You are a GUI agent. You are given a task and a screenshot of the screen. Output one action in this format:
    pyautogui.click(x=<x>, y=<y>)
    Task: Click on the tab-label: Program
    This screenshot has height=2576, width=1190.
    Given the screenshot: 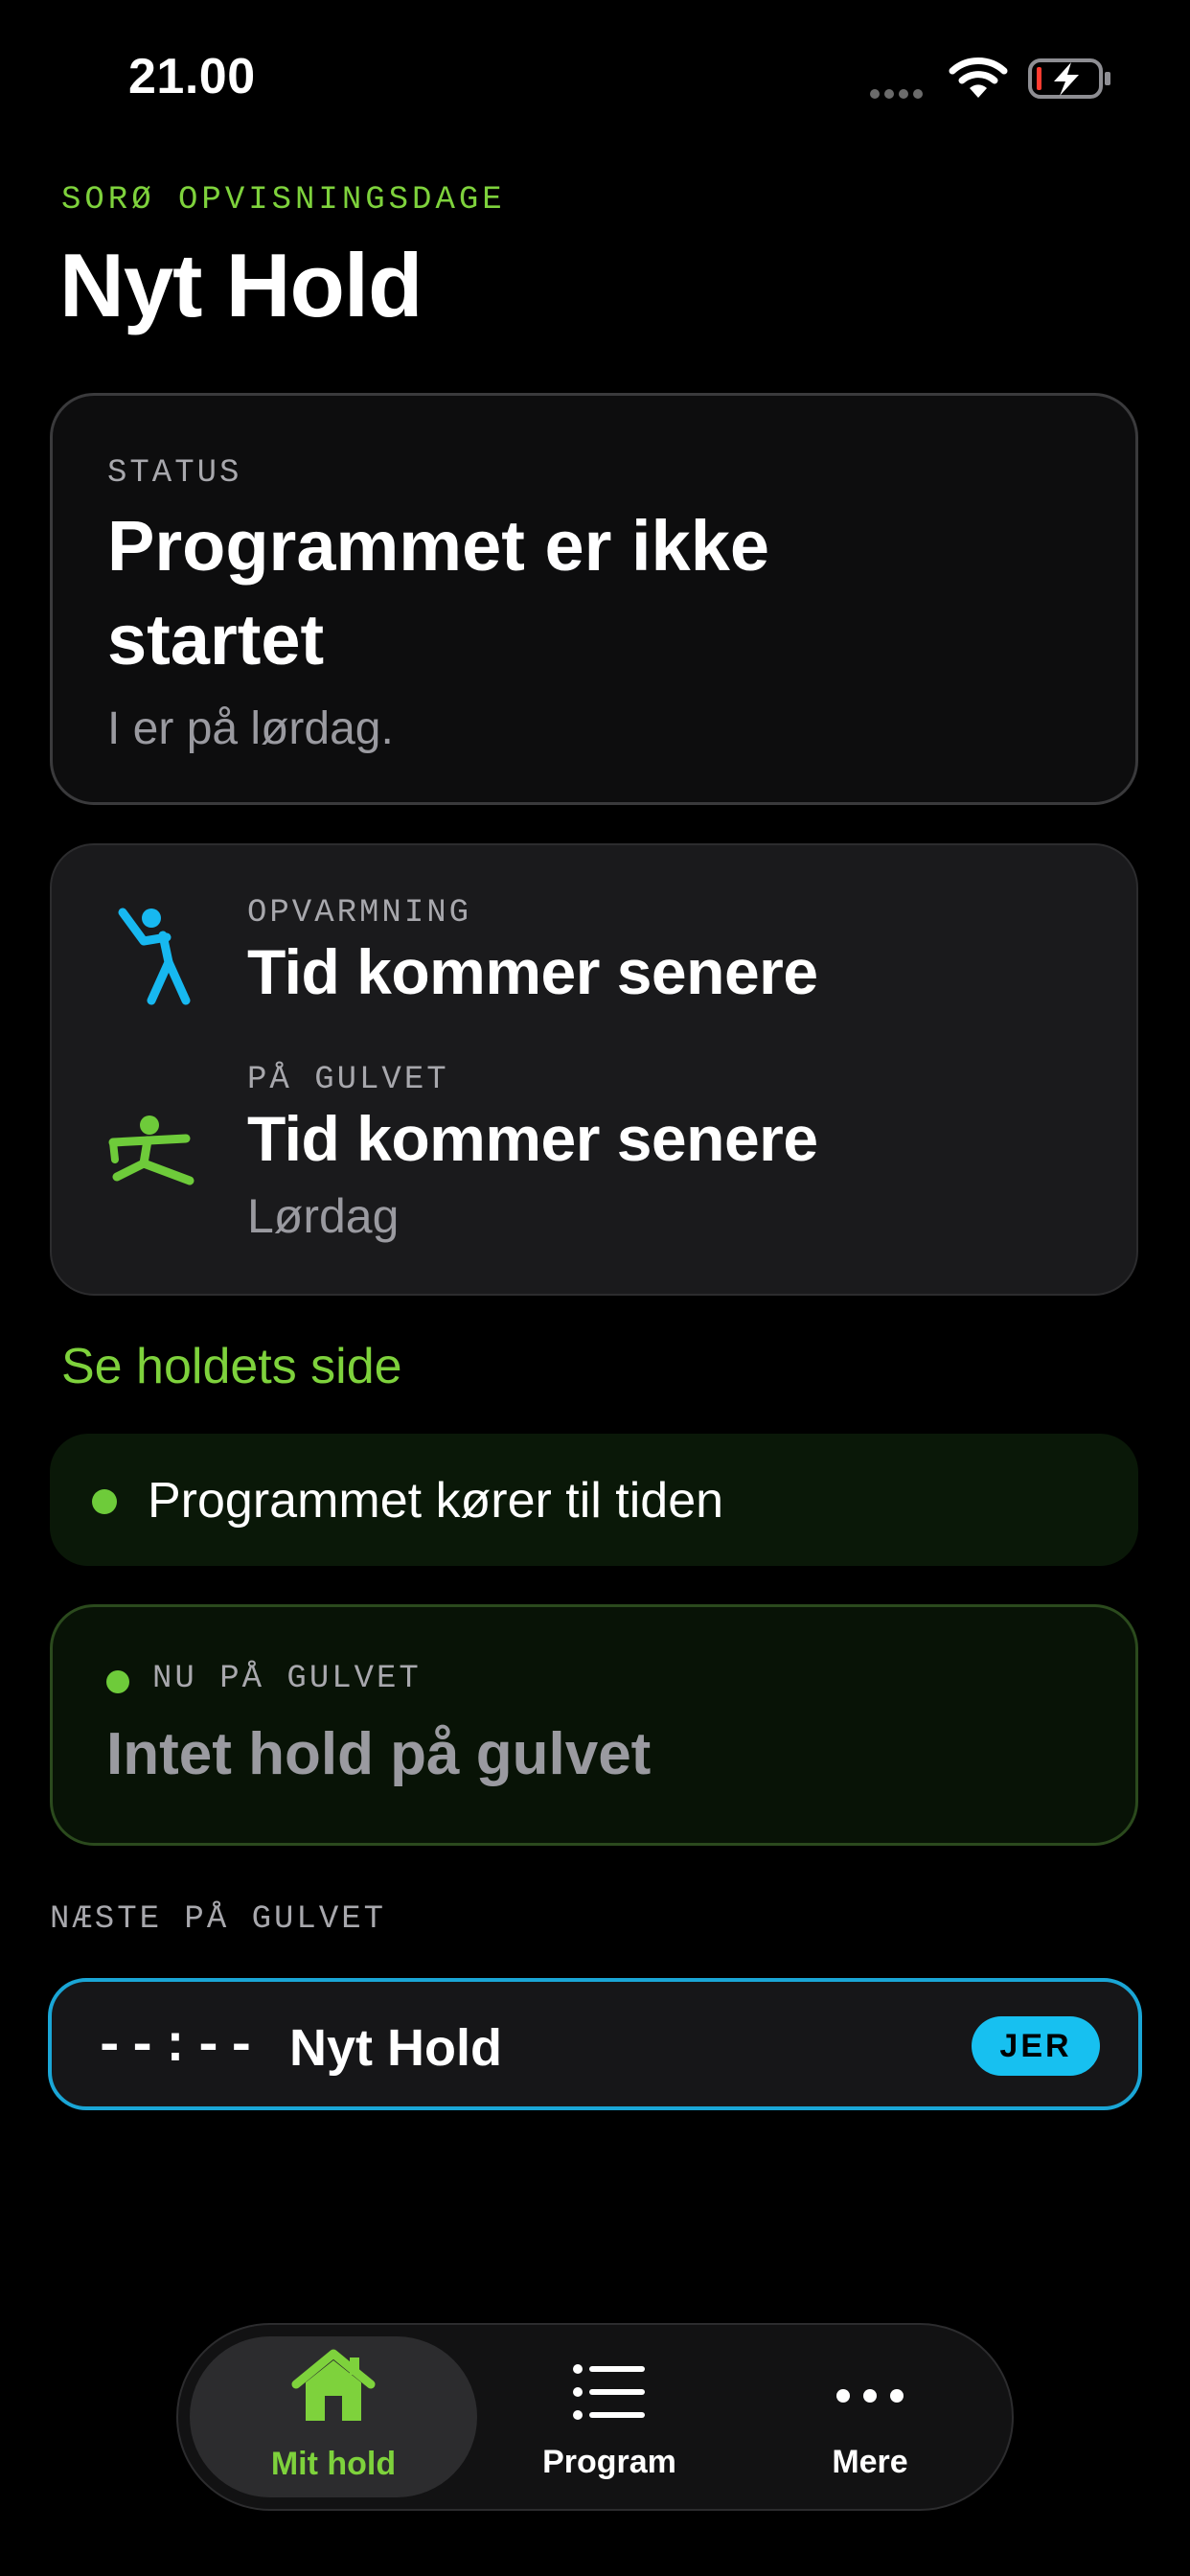 What is the action you would take?
    pyautogui.click(x=609, y=2462)
    